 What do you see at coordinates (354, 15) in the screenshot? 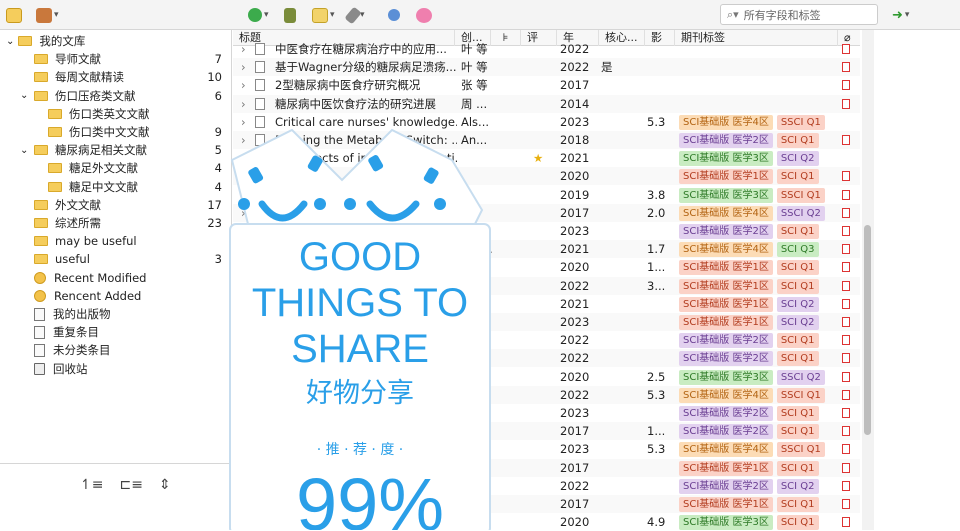
I see `attach-button: ▾` at bounding box center [354, 15].